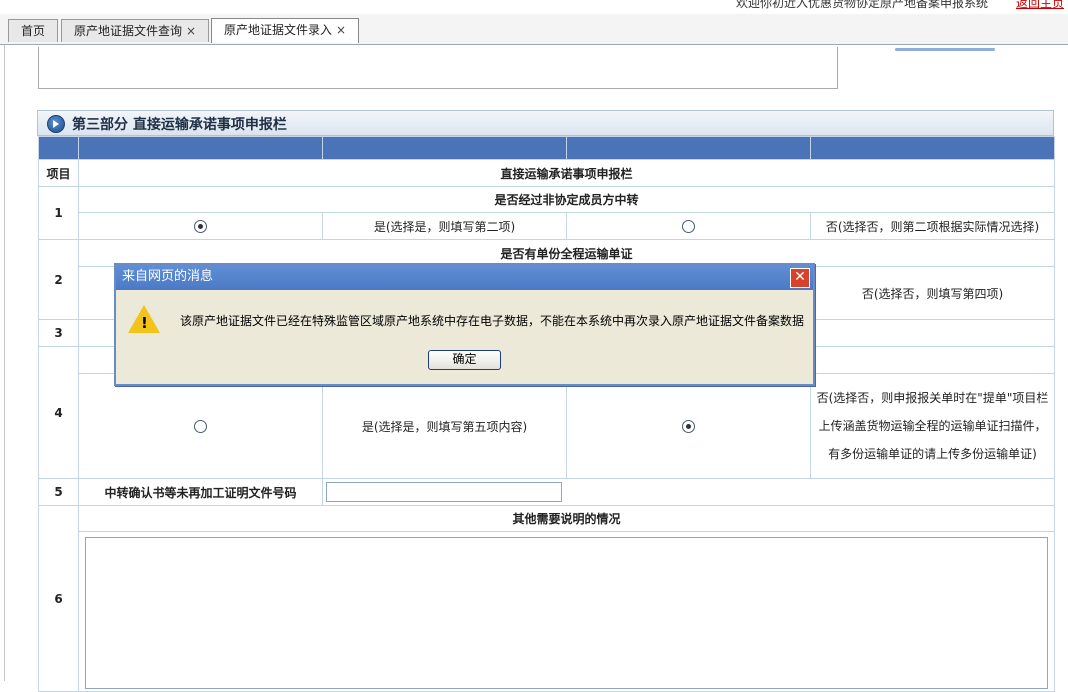 Image resolution: width=1068 pixels, height=692 pixels. I want to click on item-number: 4, so click(58, 412).